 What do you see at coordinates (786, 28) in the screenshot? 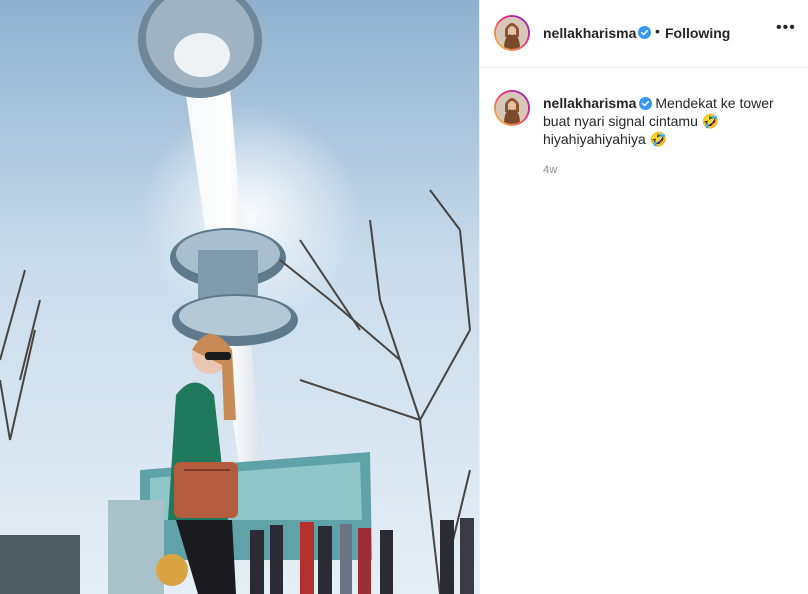
I see `more-options-icon: •••` at bounding box center [786, 28].